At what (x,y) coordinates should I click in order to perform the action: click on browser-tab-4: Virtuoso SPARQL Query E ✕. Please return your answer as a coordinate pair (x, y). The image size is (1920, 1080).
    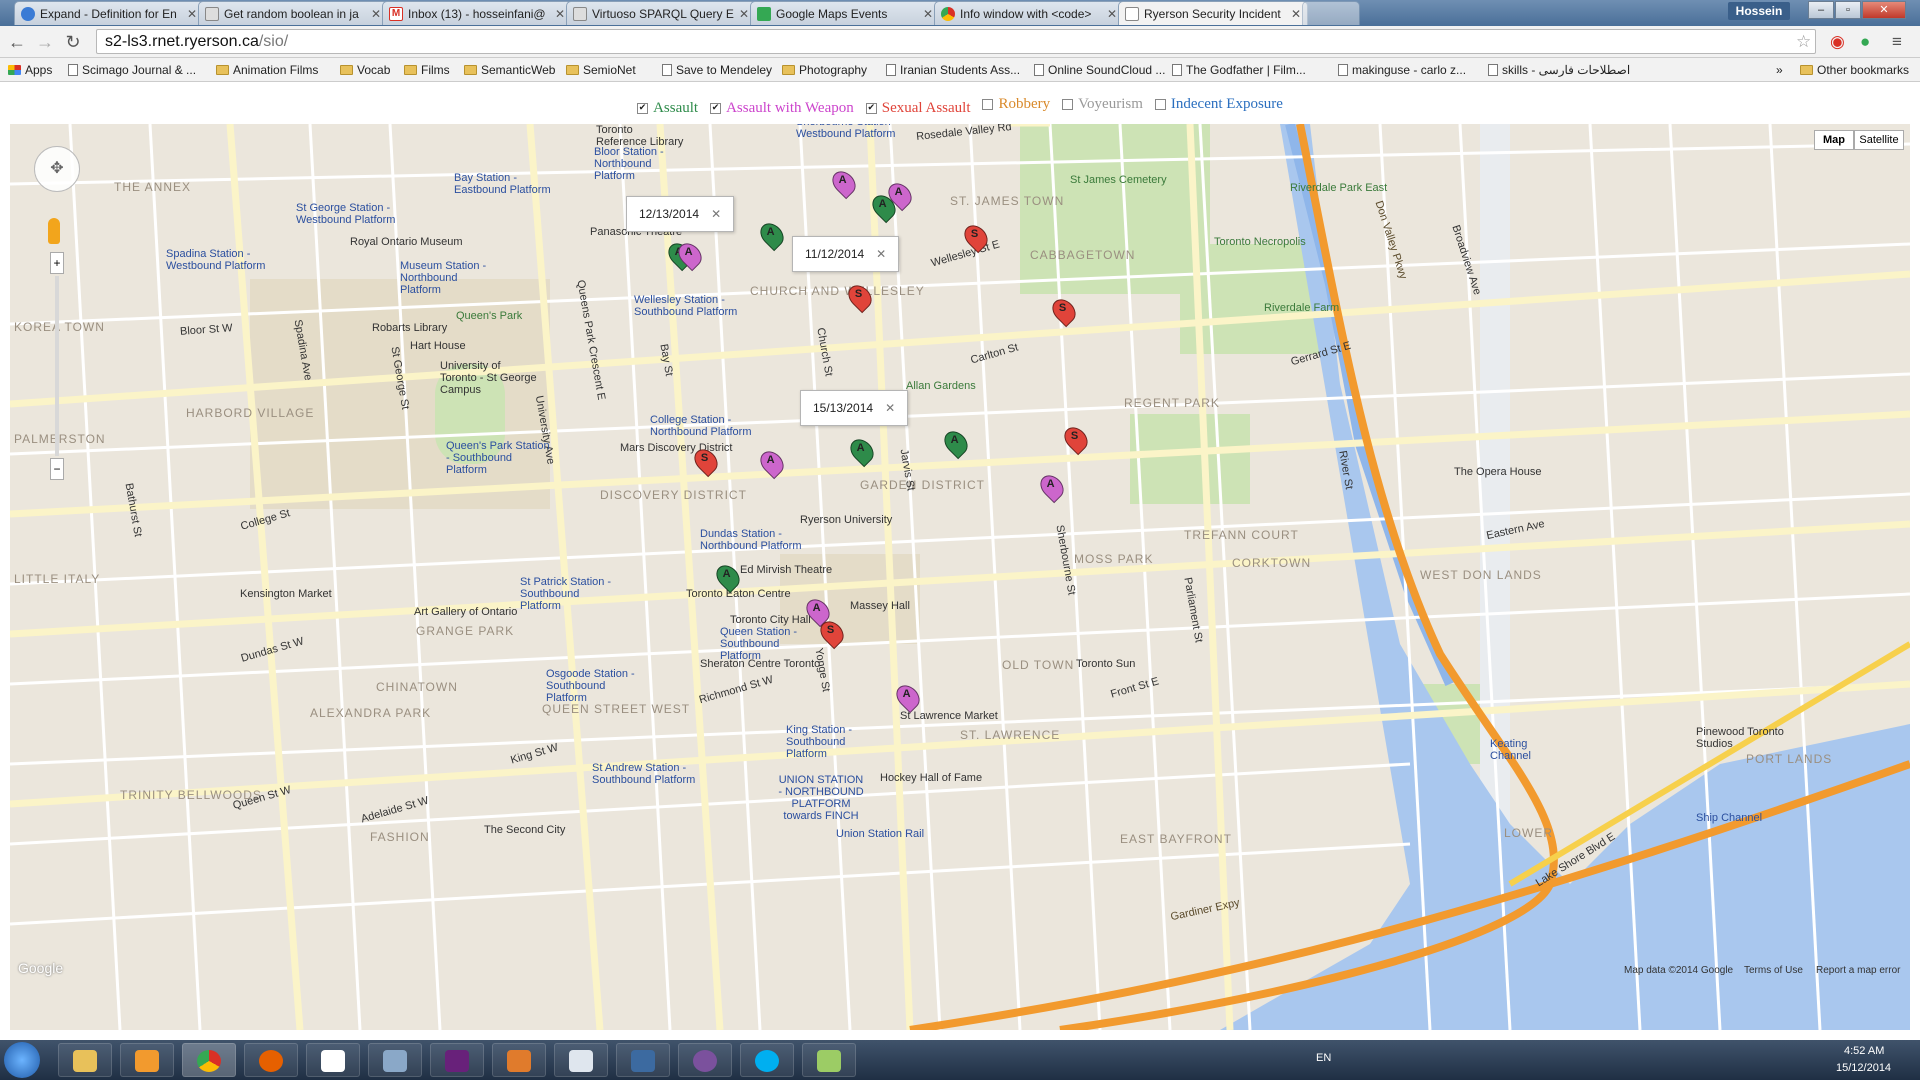
    Looking at the image, I should click on (661, 13).